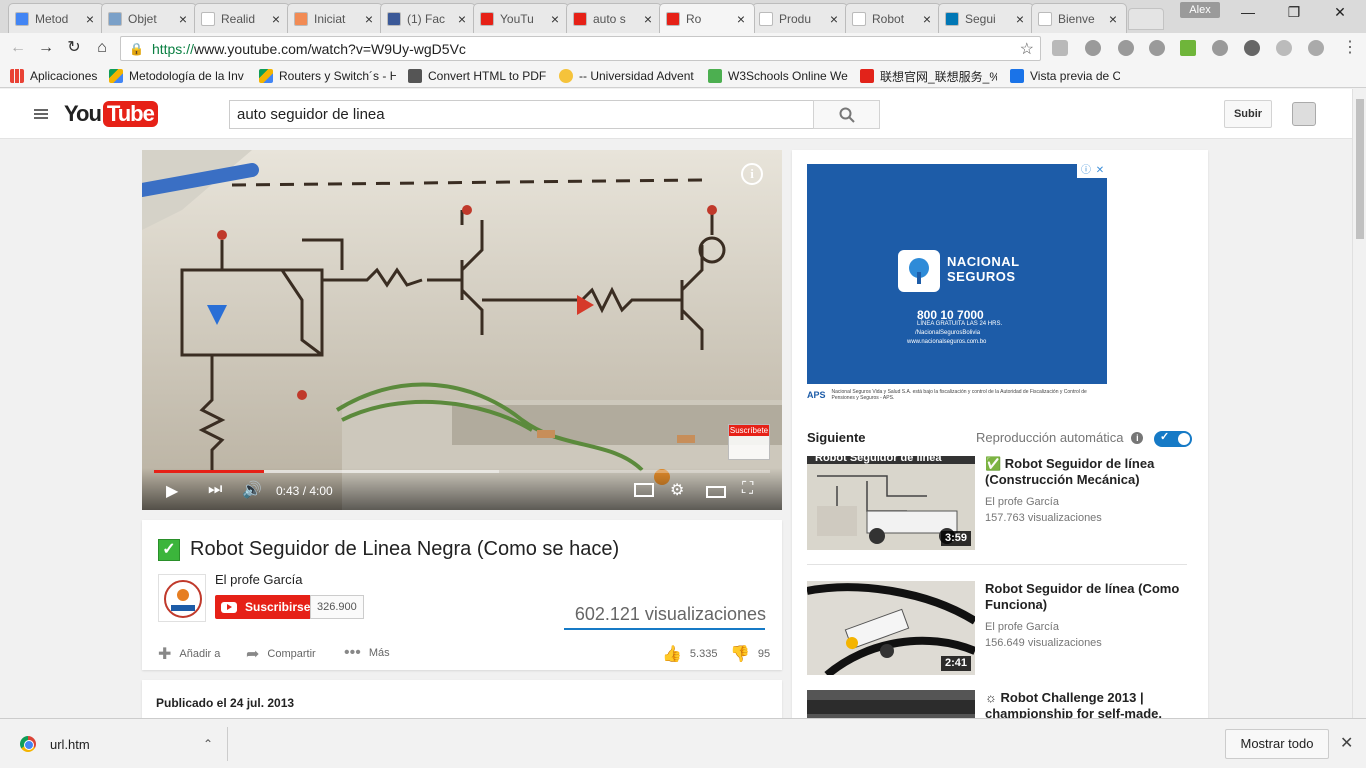  I want to click on settings-gear-icon: ⚙, so click(677, 490).